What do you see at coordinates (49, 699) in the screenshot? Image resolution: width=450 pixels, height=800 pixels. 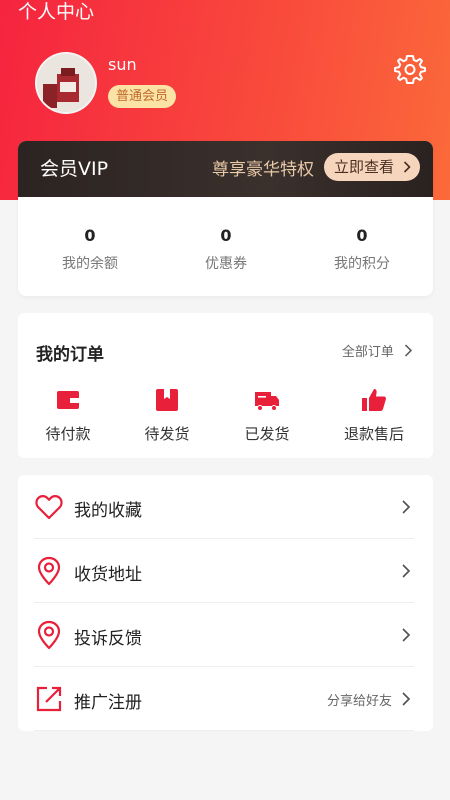 I see `share-out-icon` at bounding box center [49, 699].